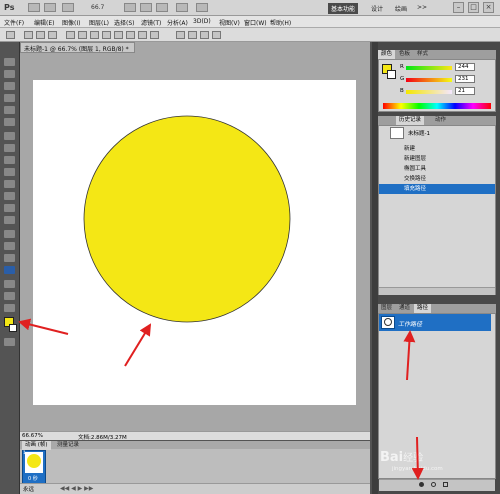 The height and width of the screenshot is (494, 500). What do you see at coordinates (32, 436) in the screenshot?
I see `status-zoom: 66.67%` at bounding box center [32, 436].